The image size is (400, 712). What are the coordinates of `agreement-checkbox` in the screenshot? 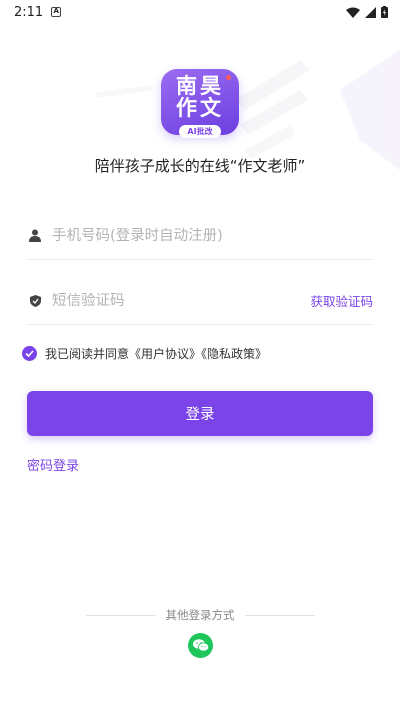 It's located at (29, 353).